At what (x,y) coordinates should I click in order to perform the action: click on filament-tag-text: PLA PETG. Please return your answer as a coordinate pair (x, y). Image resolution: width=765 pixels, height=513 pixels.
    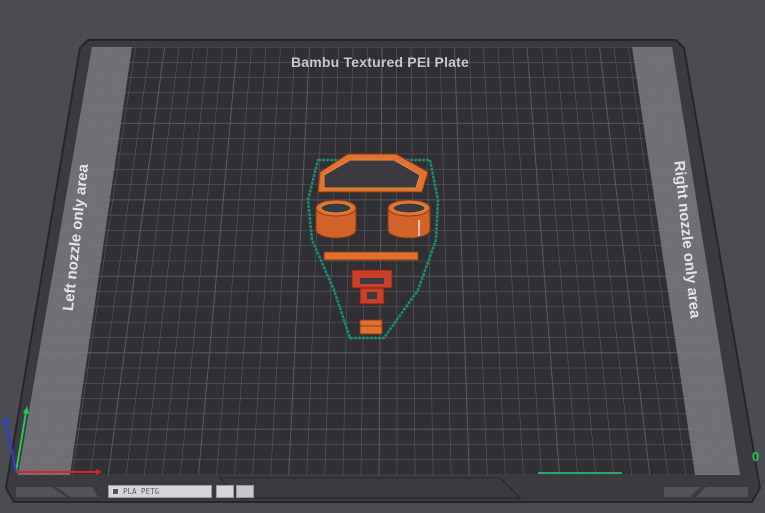
    Looking at the image, I should click on (141, 491).